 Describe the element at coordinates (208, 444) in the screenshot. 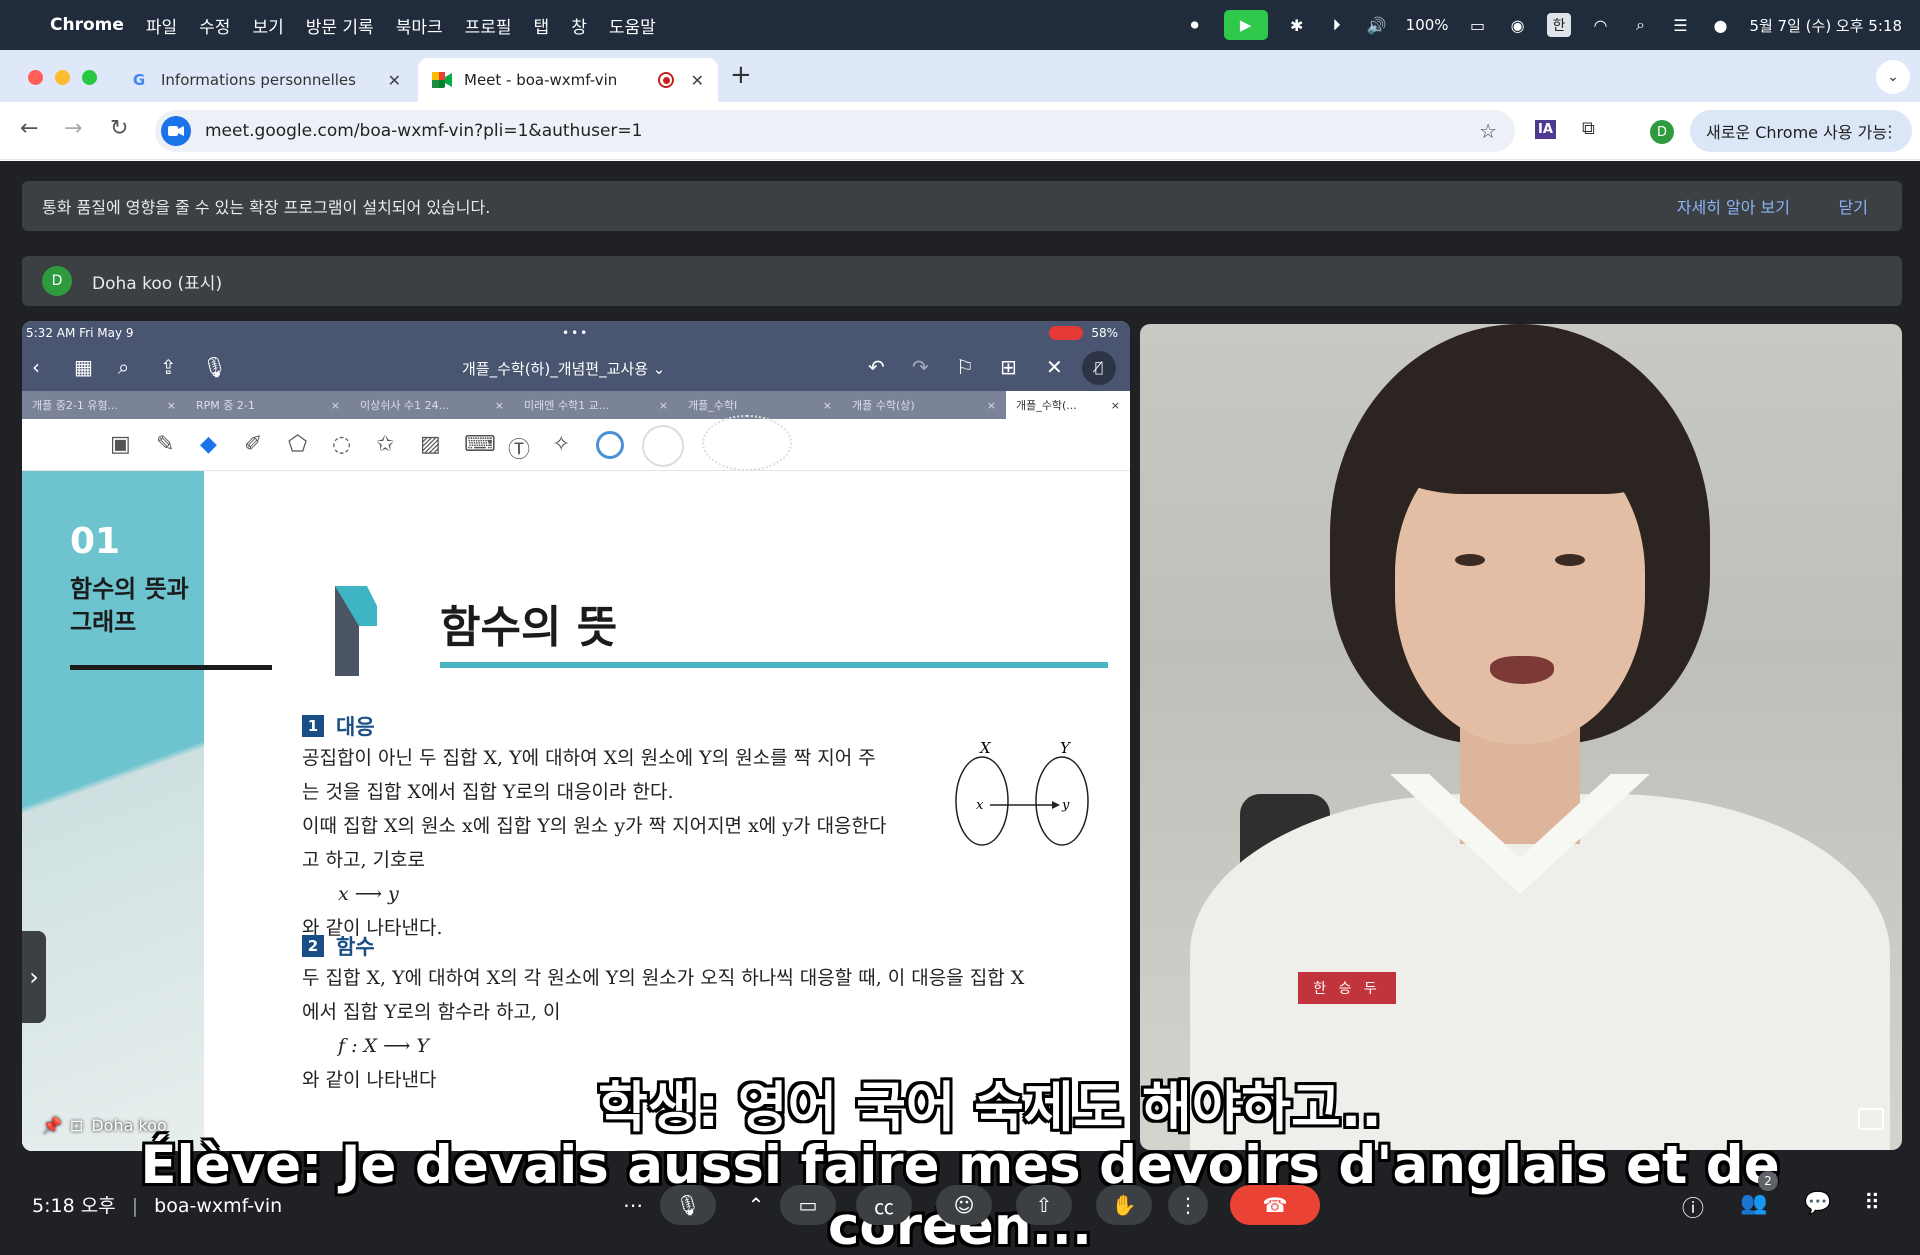

I see `eraser-icon: ◆` at that location.